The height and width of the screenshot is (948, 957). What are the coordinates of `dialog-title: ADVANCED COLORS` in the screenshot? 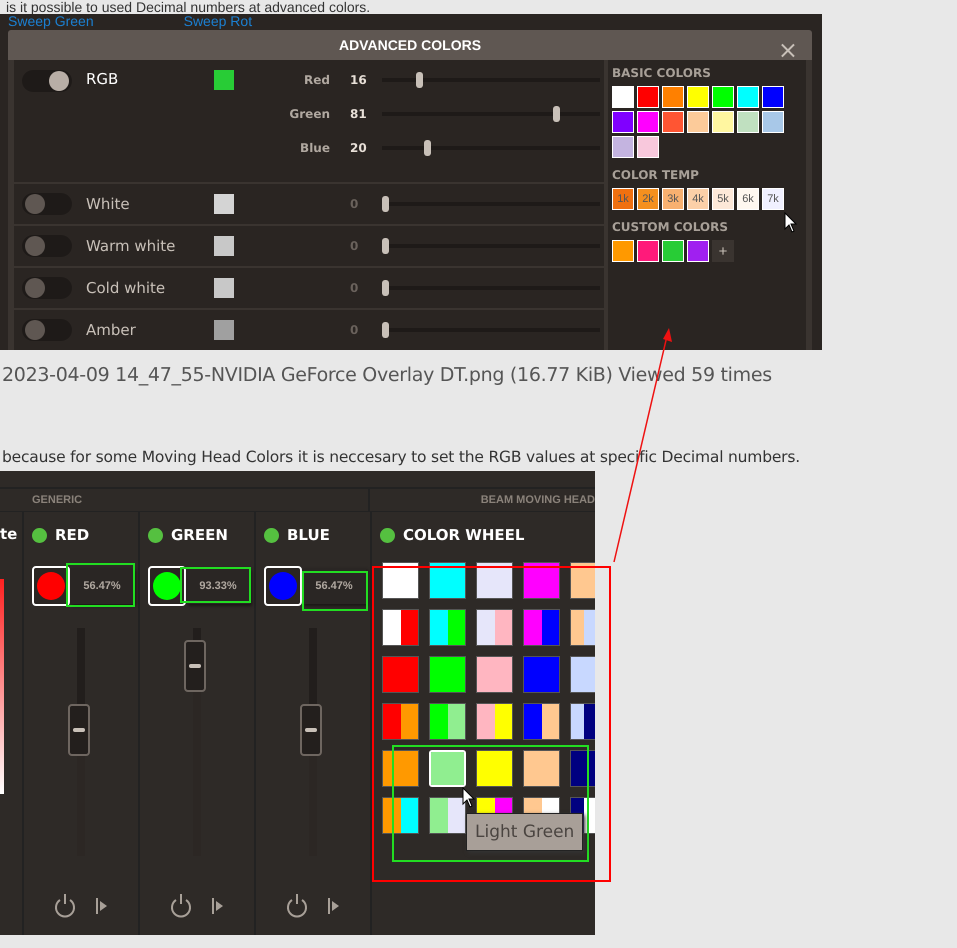 It's located at (410, 45).